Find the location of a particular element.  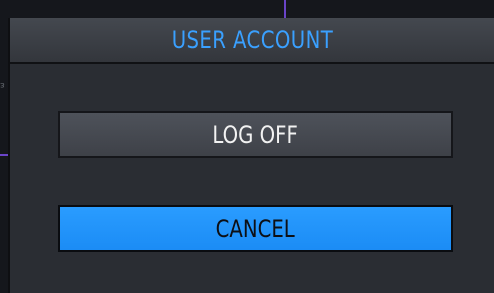

cancel-button: CANCEL is located at coordinates (255, 228).